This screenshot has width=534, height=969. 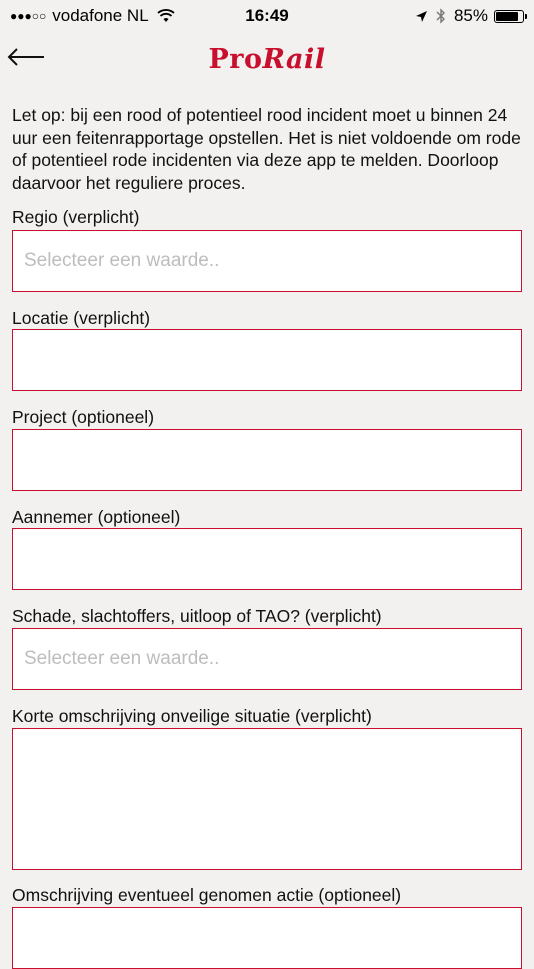 I want to click on battery-icon, so click(x=510, y=16).